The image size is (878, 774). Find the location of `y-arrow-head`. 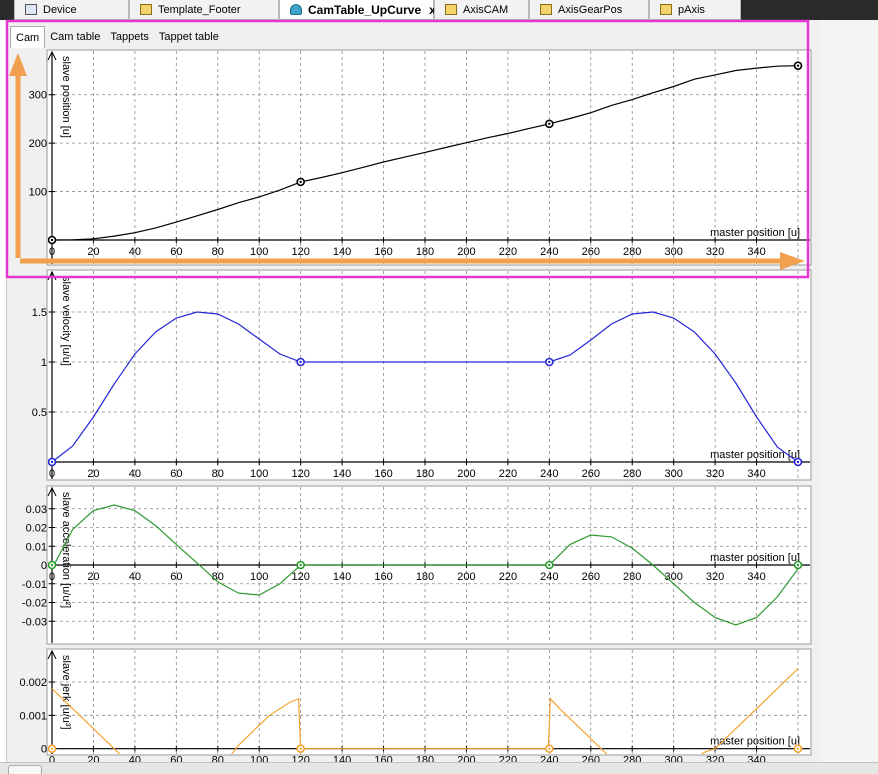

y-arrow-head is located at coordinates (18, 64).